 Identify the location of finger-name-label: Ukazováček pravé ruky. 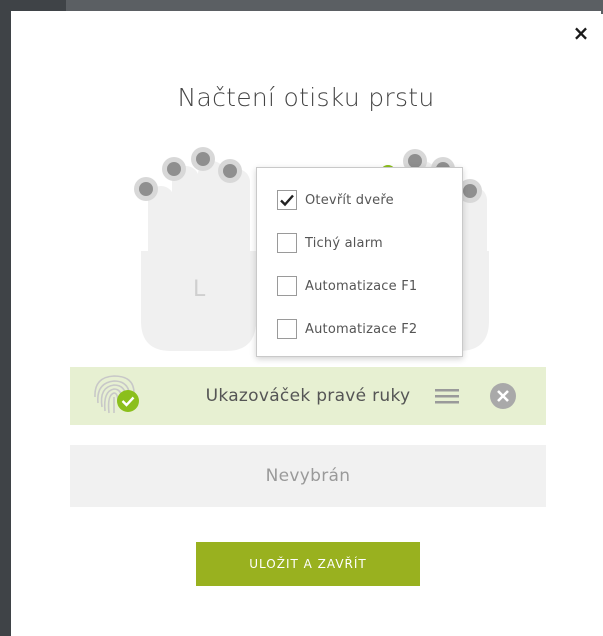
(308, 396).